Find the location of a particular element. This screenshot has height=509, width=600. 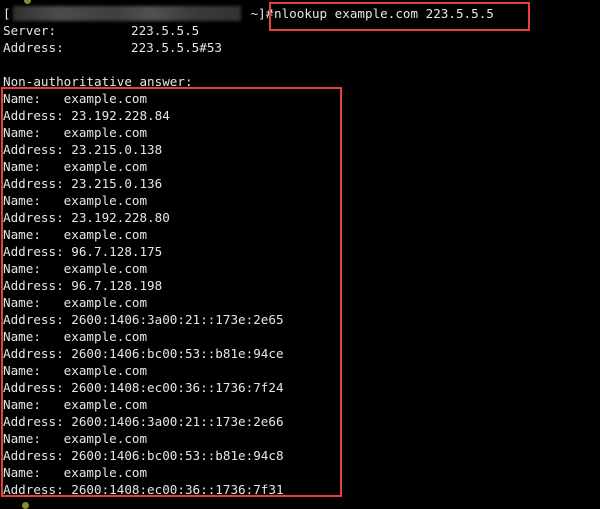

prompt-open-bracket: [ is located at coordinates (7, 13).